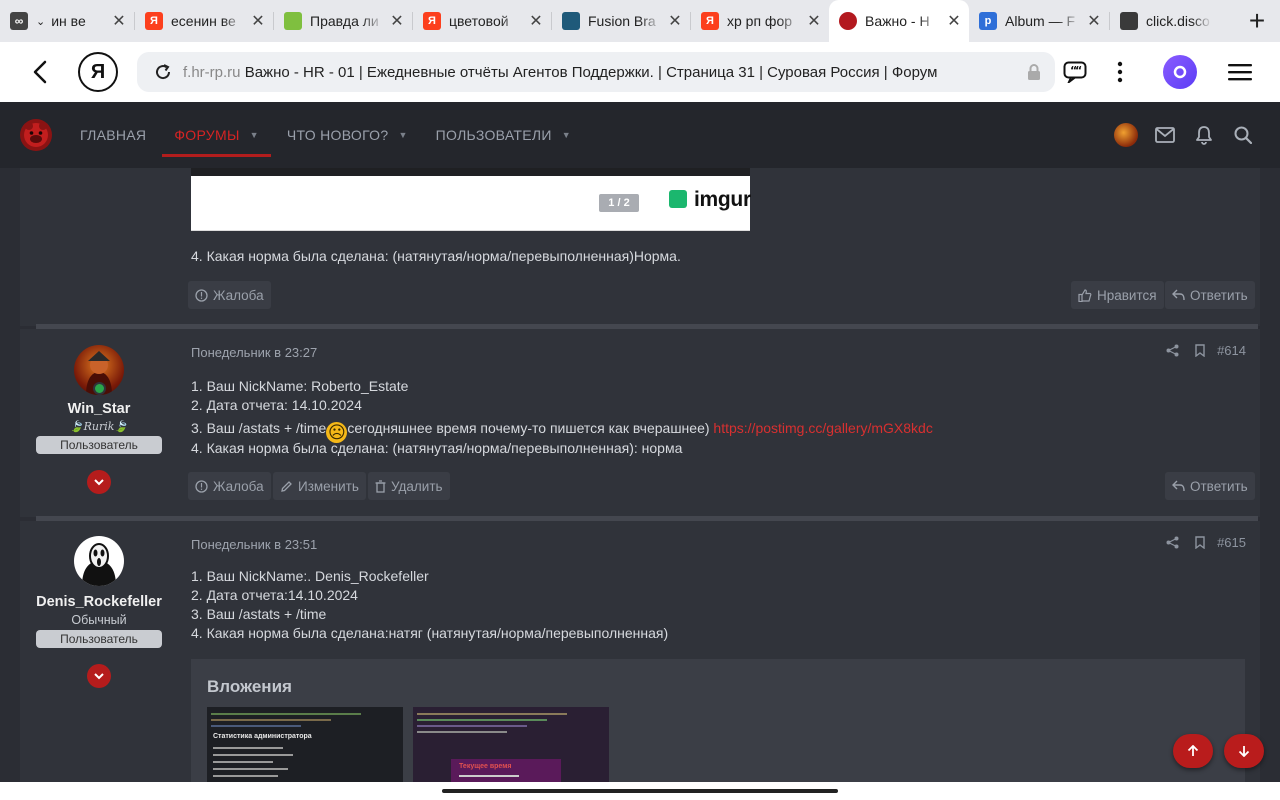 This screenshot has height=800, width=1280. What do you see at coordinates (471, 199) in the screenshot?
I see `imgur-embed: 1 / 2 imgur` at bounding box center [471, 199].